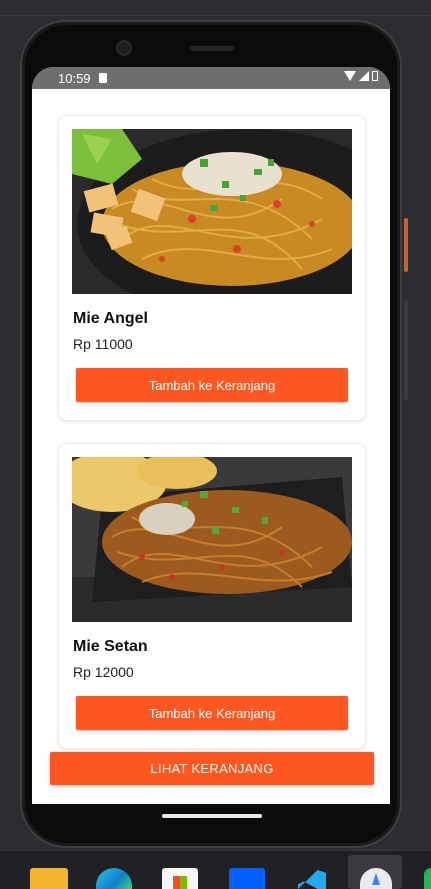 Image resolution: width=431 pixels, height=889 pixels. Describe the element at coordinates (212, 816) in the screenshot. I see `gesture-nav-bar` at that location.